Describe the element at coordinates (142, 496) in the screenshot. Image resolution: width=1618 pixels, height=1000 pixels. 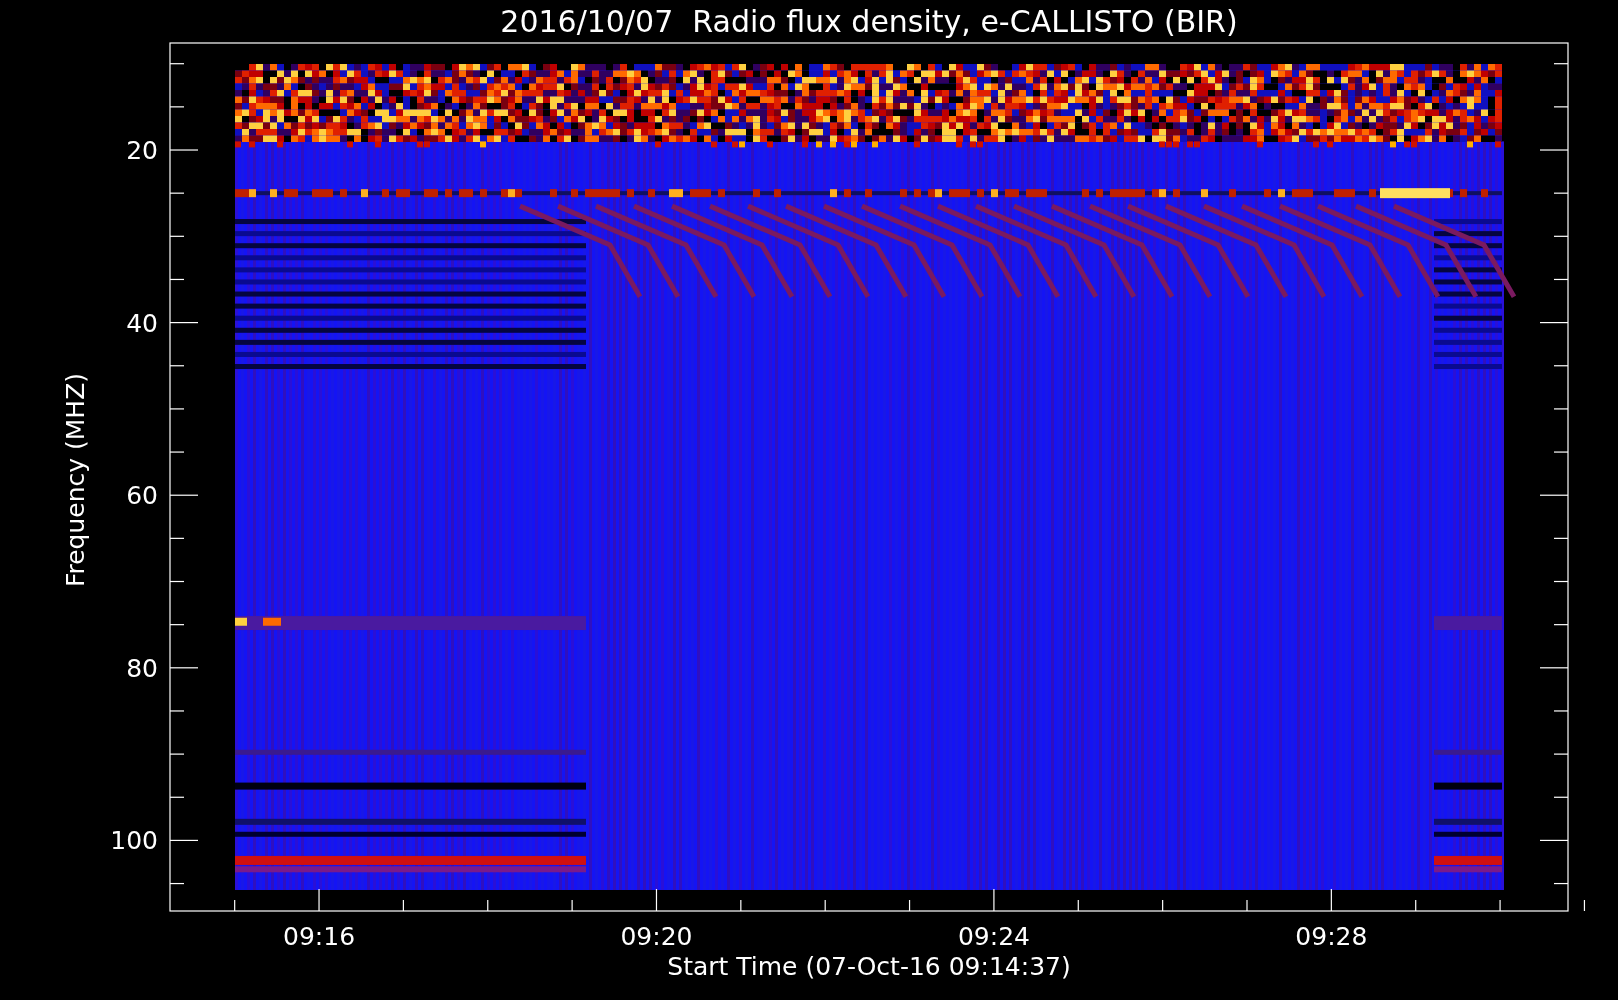
I see `axis-tick-label: 60` at that location.